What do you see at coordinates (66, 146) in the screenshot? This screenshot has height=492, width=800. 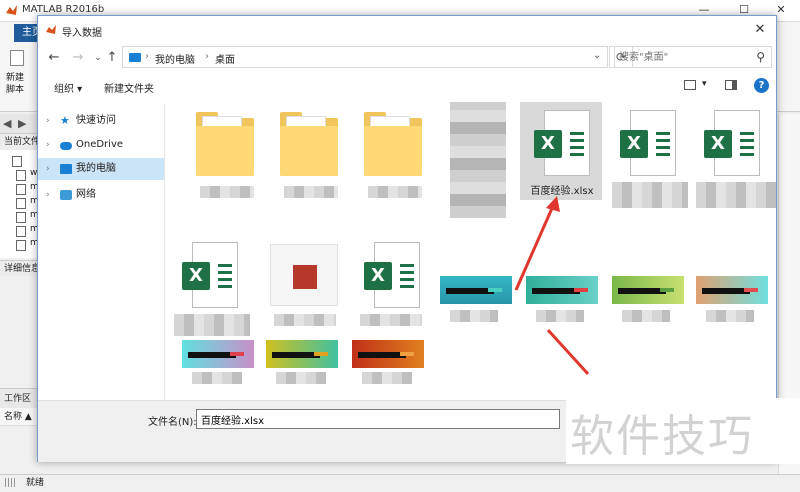 I see `cloud-icon` at bounding box center [66, 146].